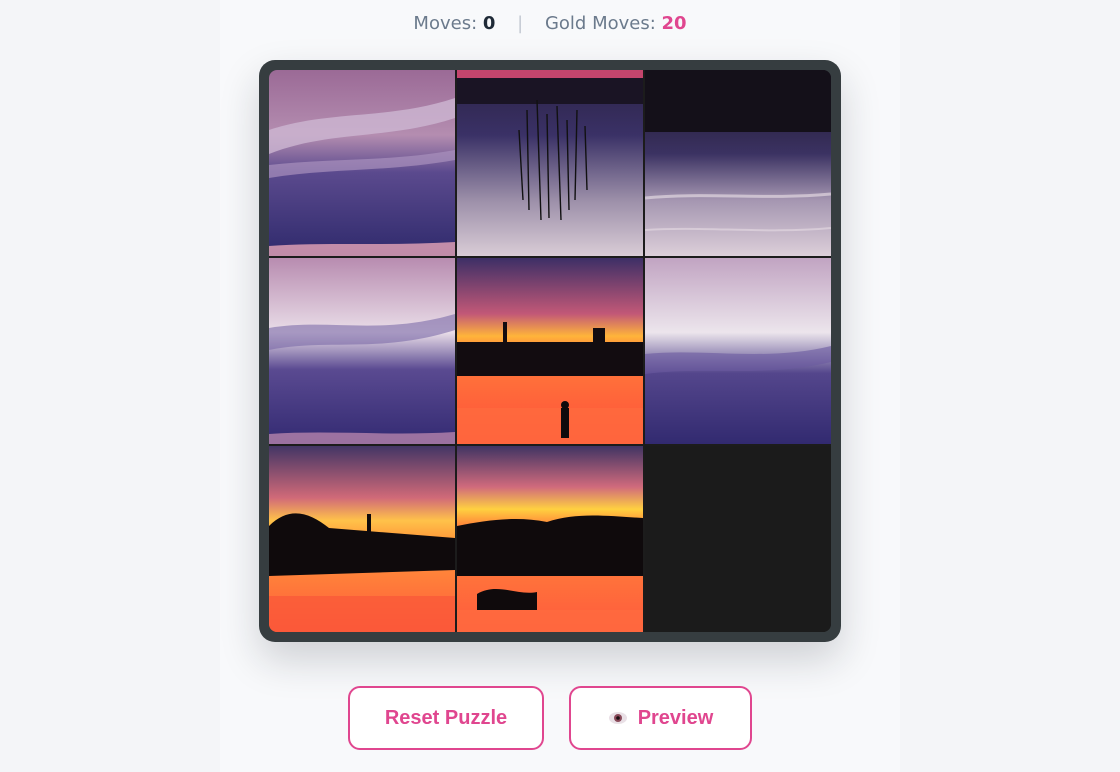  I want to click on reset-puzzle-label: Reset Puzzle, so click(446, 717).